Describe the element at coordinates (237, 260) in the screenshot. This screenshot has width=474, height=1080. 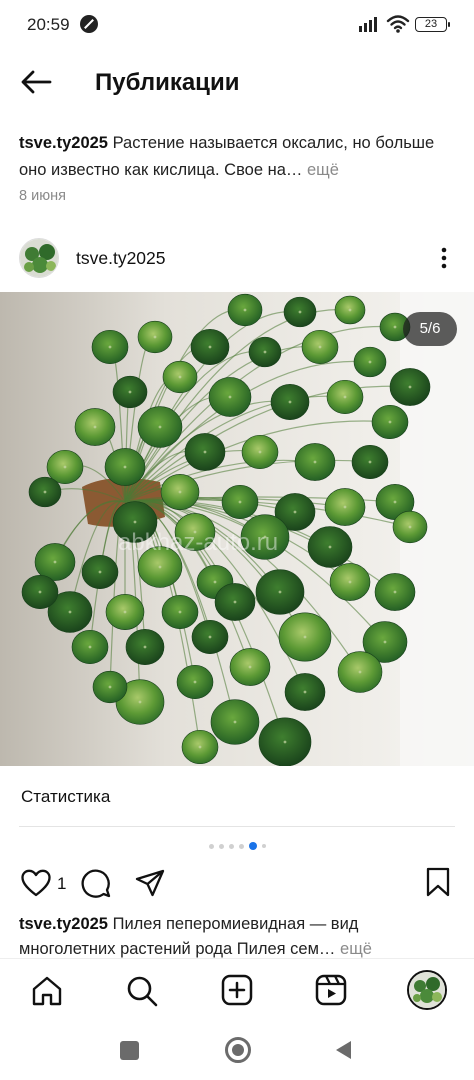
I see `post-header: tsve.ty2025` at that location.